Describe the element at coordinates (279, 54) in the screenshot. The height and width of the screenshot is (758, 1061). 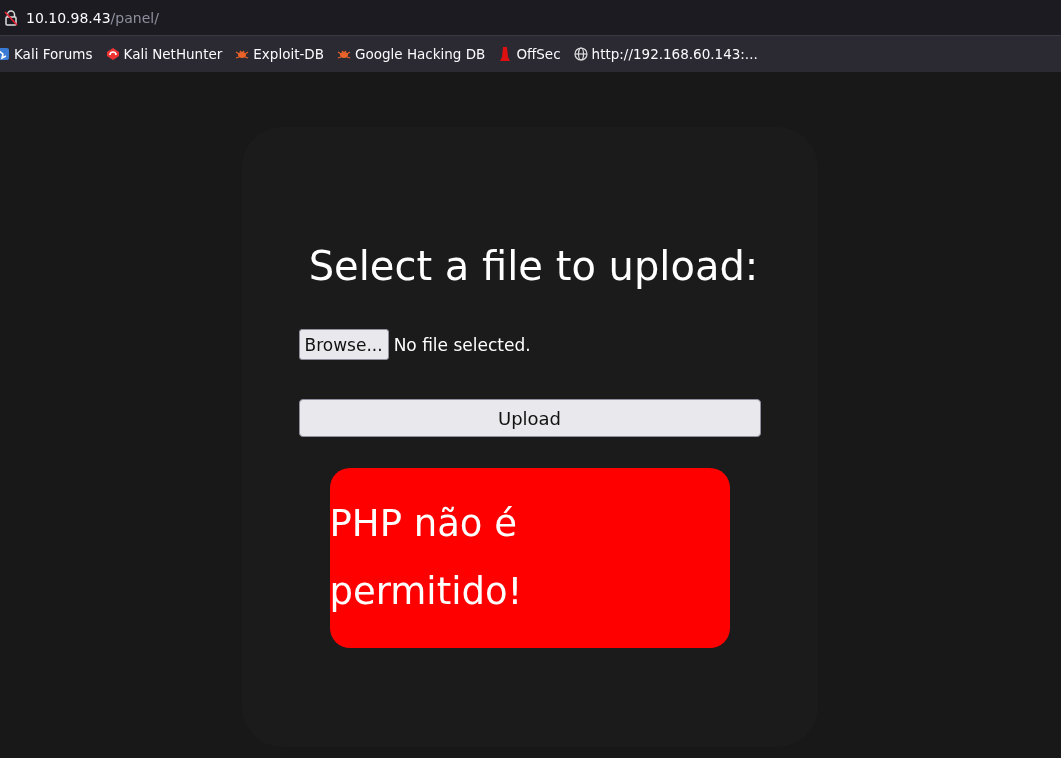
I see `bookmark-item: Exploit-DB` at that location.